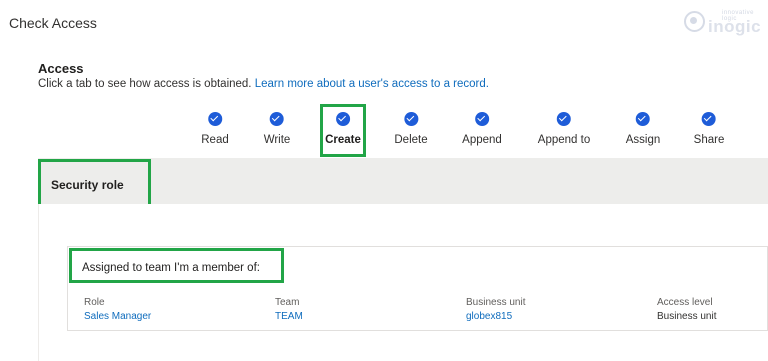 The height and width of the screenshot is (361, 768). Describe the element at coordinates (277, 140) in the screenshot. I see `tab-label: Write` at that location.